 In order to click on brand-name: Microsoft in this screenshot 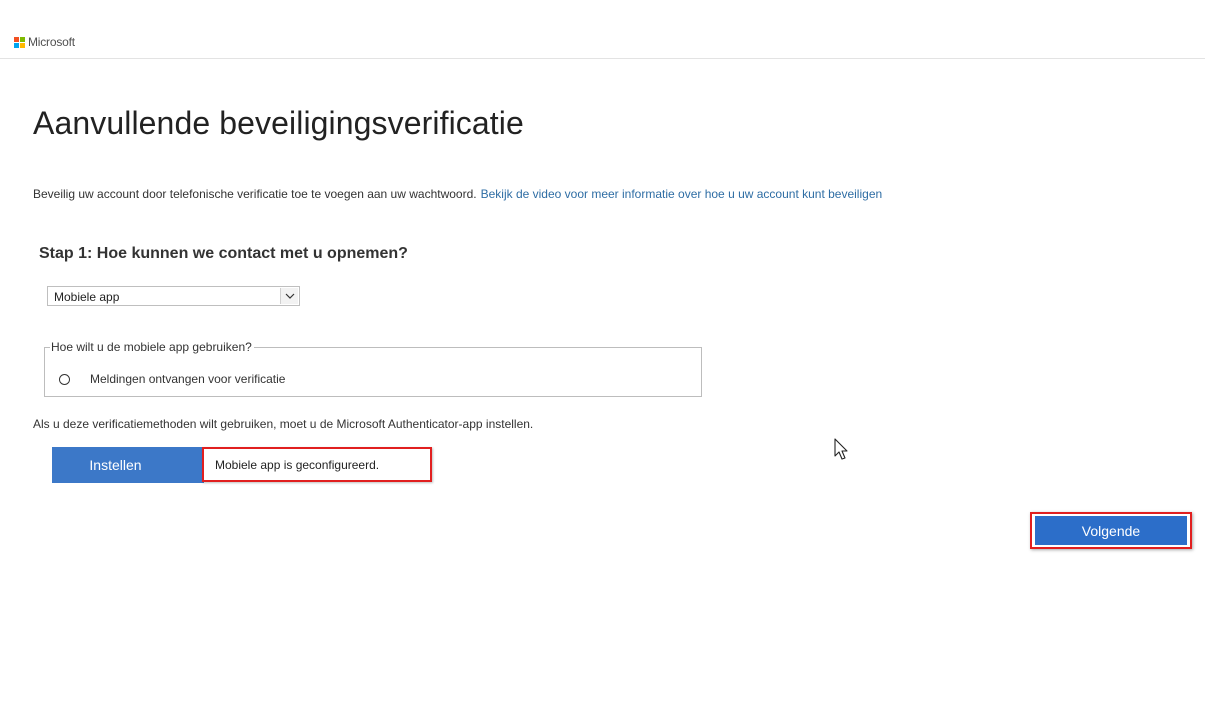, I will do `click(51, 42)`.